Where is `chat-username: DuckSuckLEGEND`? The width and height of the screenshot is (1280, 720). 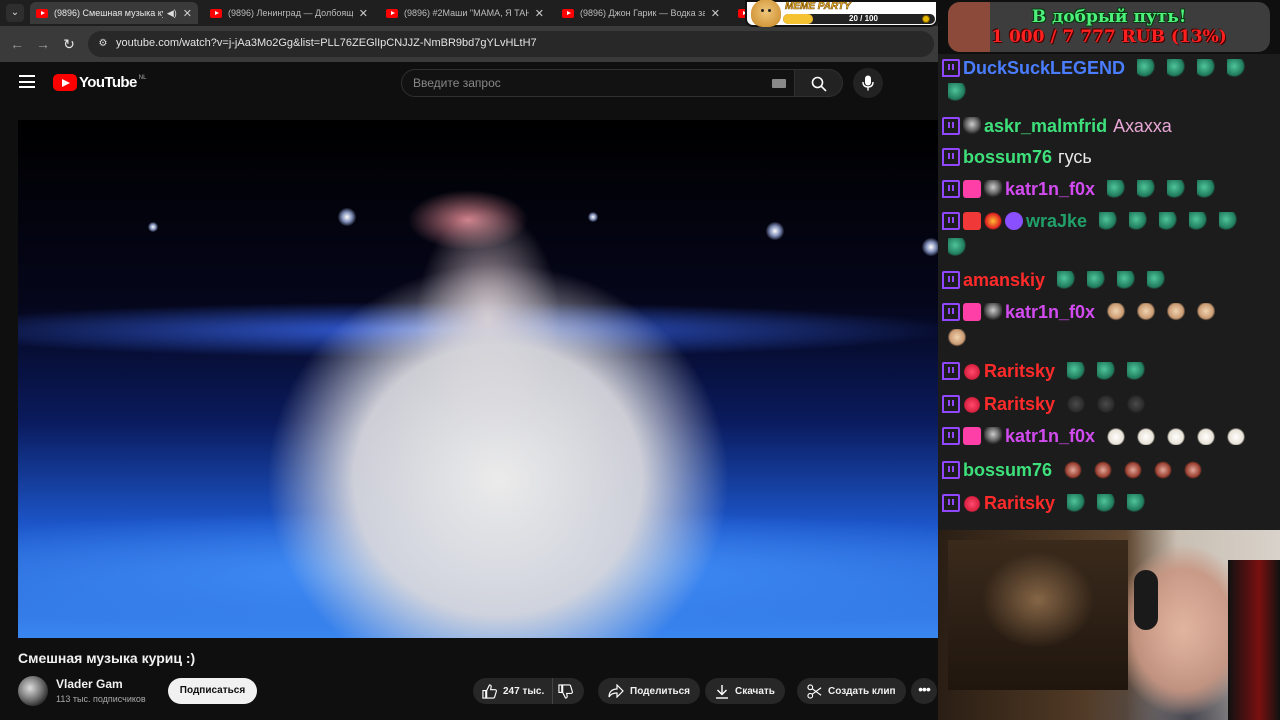
chat-username: DuckSuckLEGEND is located at coordinates (1044, 68).